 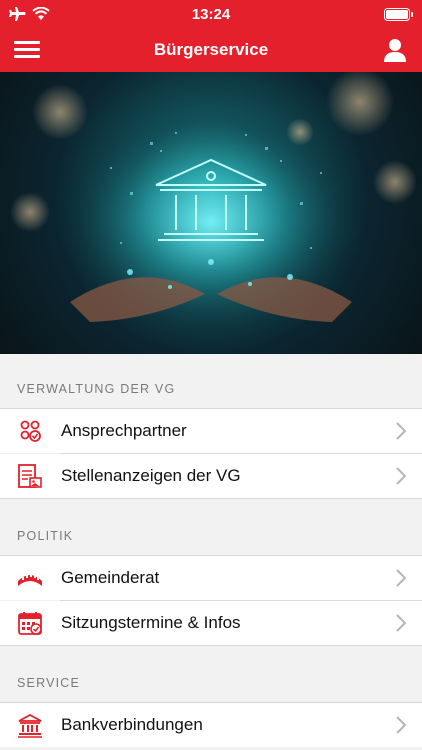 I want to click on list-item-ansprechpartner: Ansprechpartner, so click(x=211, y=431).